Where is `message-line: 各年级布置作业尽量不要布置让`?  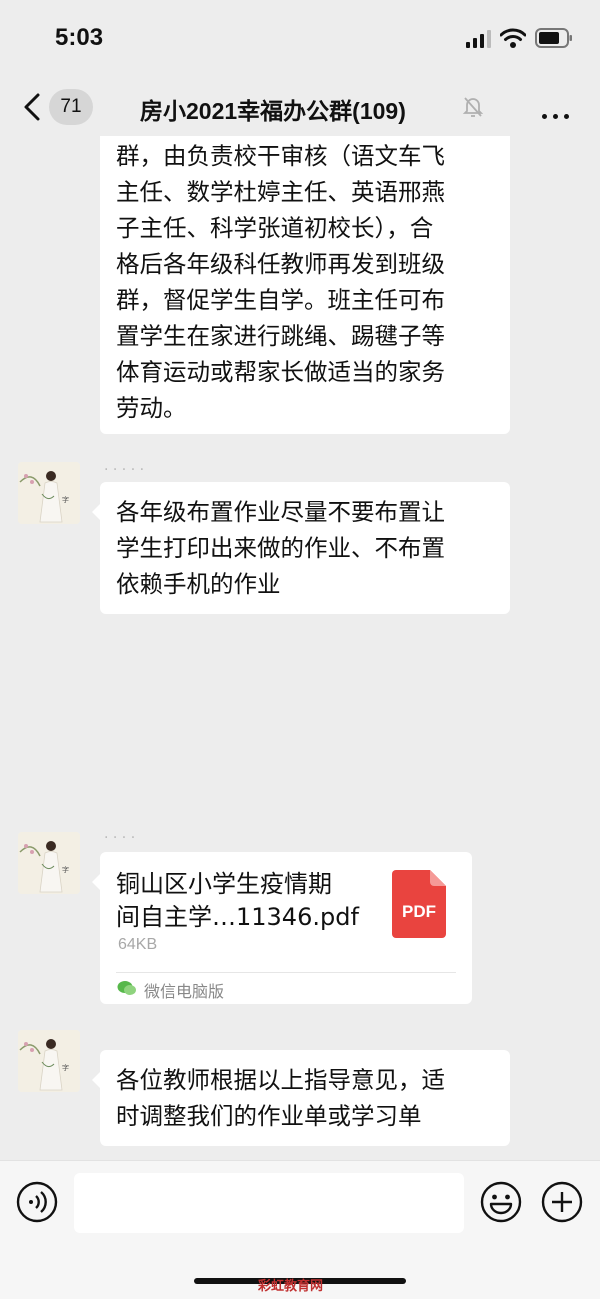
message-line: 各年级布置作业尽量不要布置让 is located at coordinates (280, 512).